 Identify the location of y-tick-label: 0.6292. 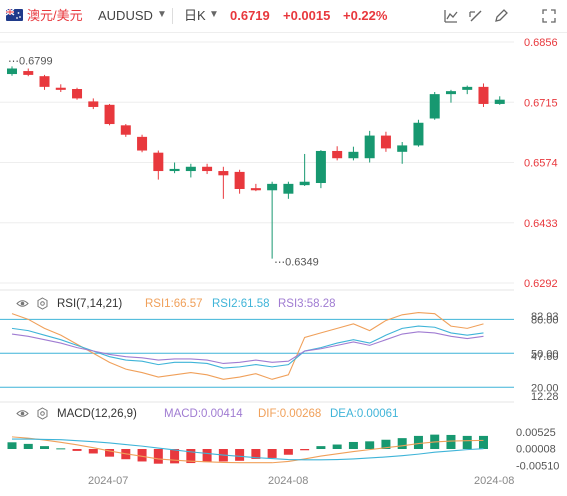
(541, 284).